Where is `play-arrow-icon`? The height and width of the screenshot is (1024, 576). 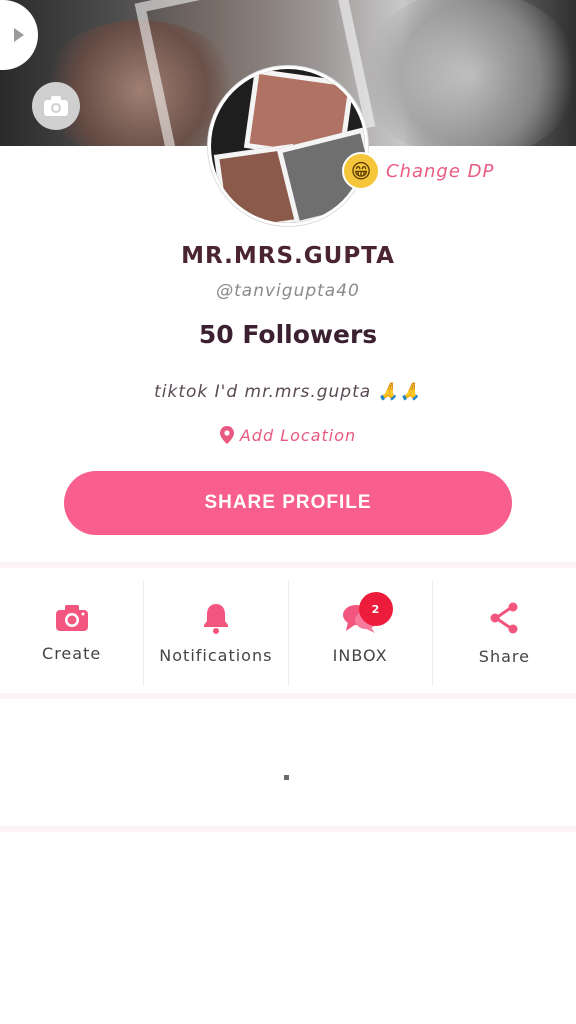 play-arrow-icon is located at coordinates (19, 35).